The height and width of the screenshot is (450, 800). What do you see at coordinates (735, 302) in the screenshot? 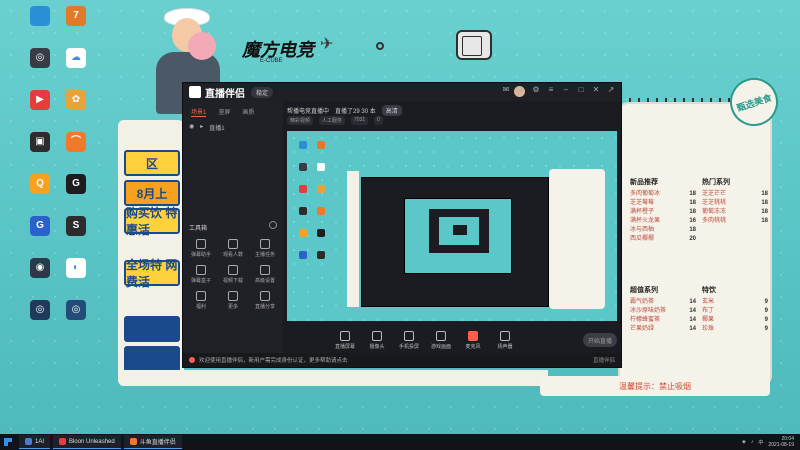
I see `menu-row: 玄米 9` at bounding box center [735, 302].